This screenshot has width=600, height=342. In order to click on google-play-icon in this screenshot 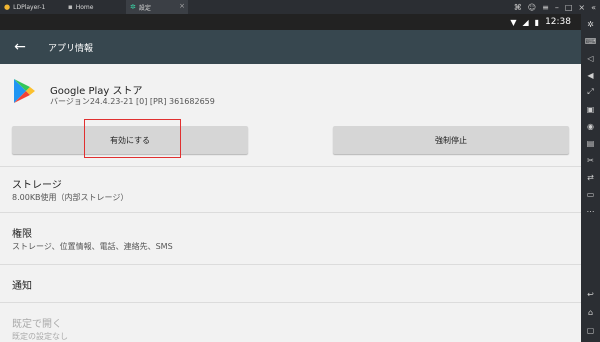, I will do `click(24, 91)`.